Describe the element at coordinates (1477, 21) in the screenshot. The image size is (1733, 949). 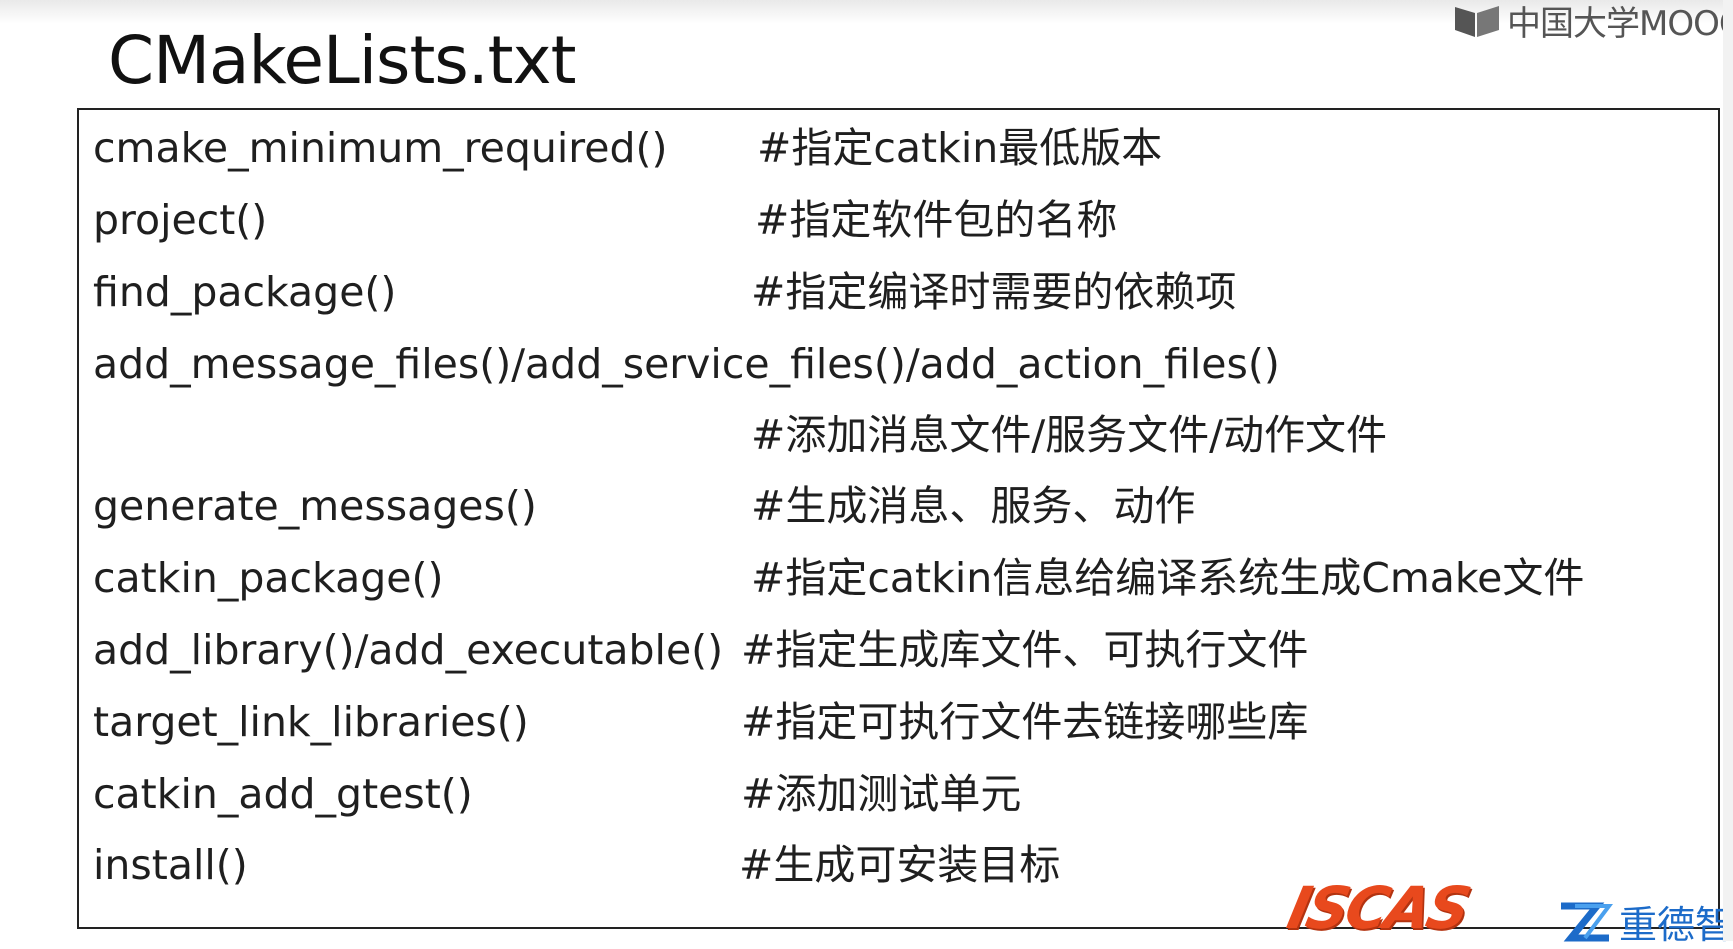
I see `mooc-logo-icon` at that location.